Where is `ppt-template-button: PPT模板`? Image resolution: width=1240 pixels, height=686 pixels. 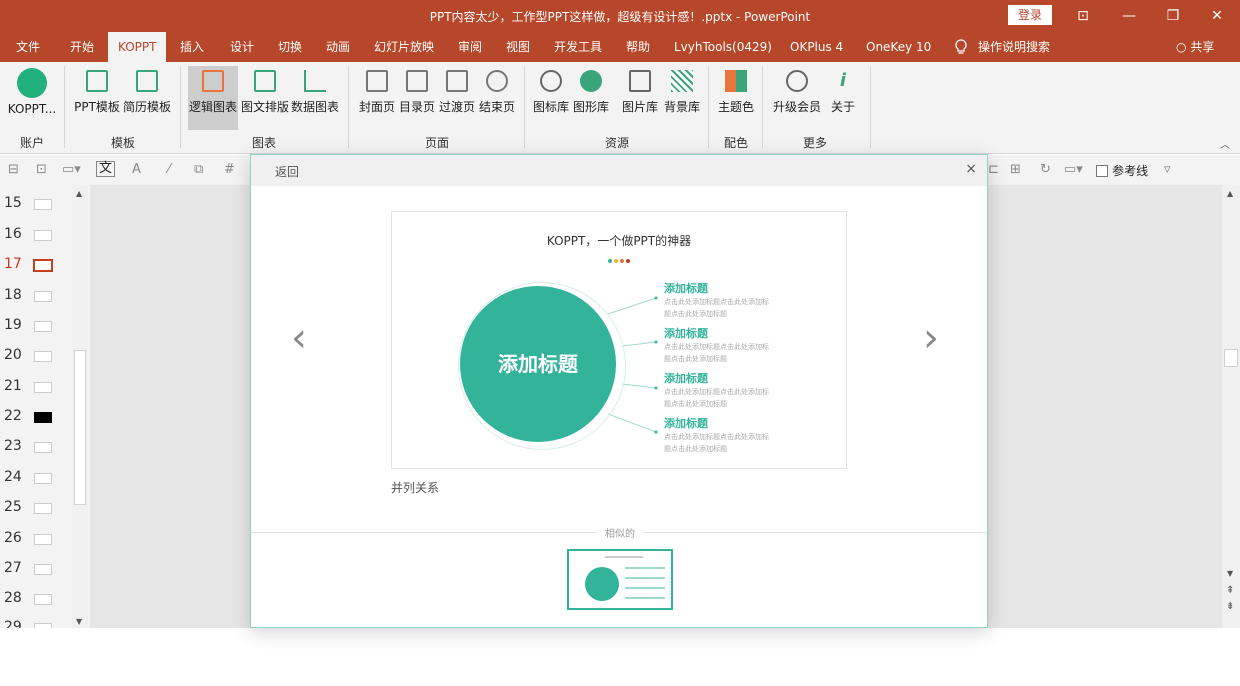
ppt-template-button: PPT模板 is located at coordinates (97, 98).